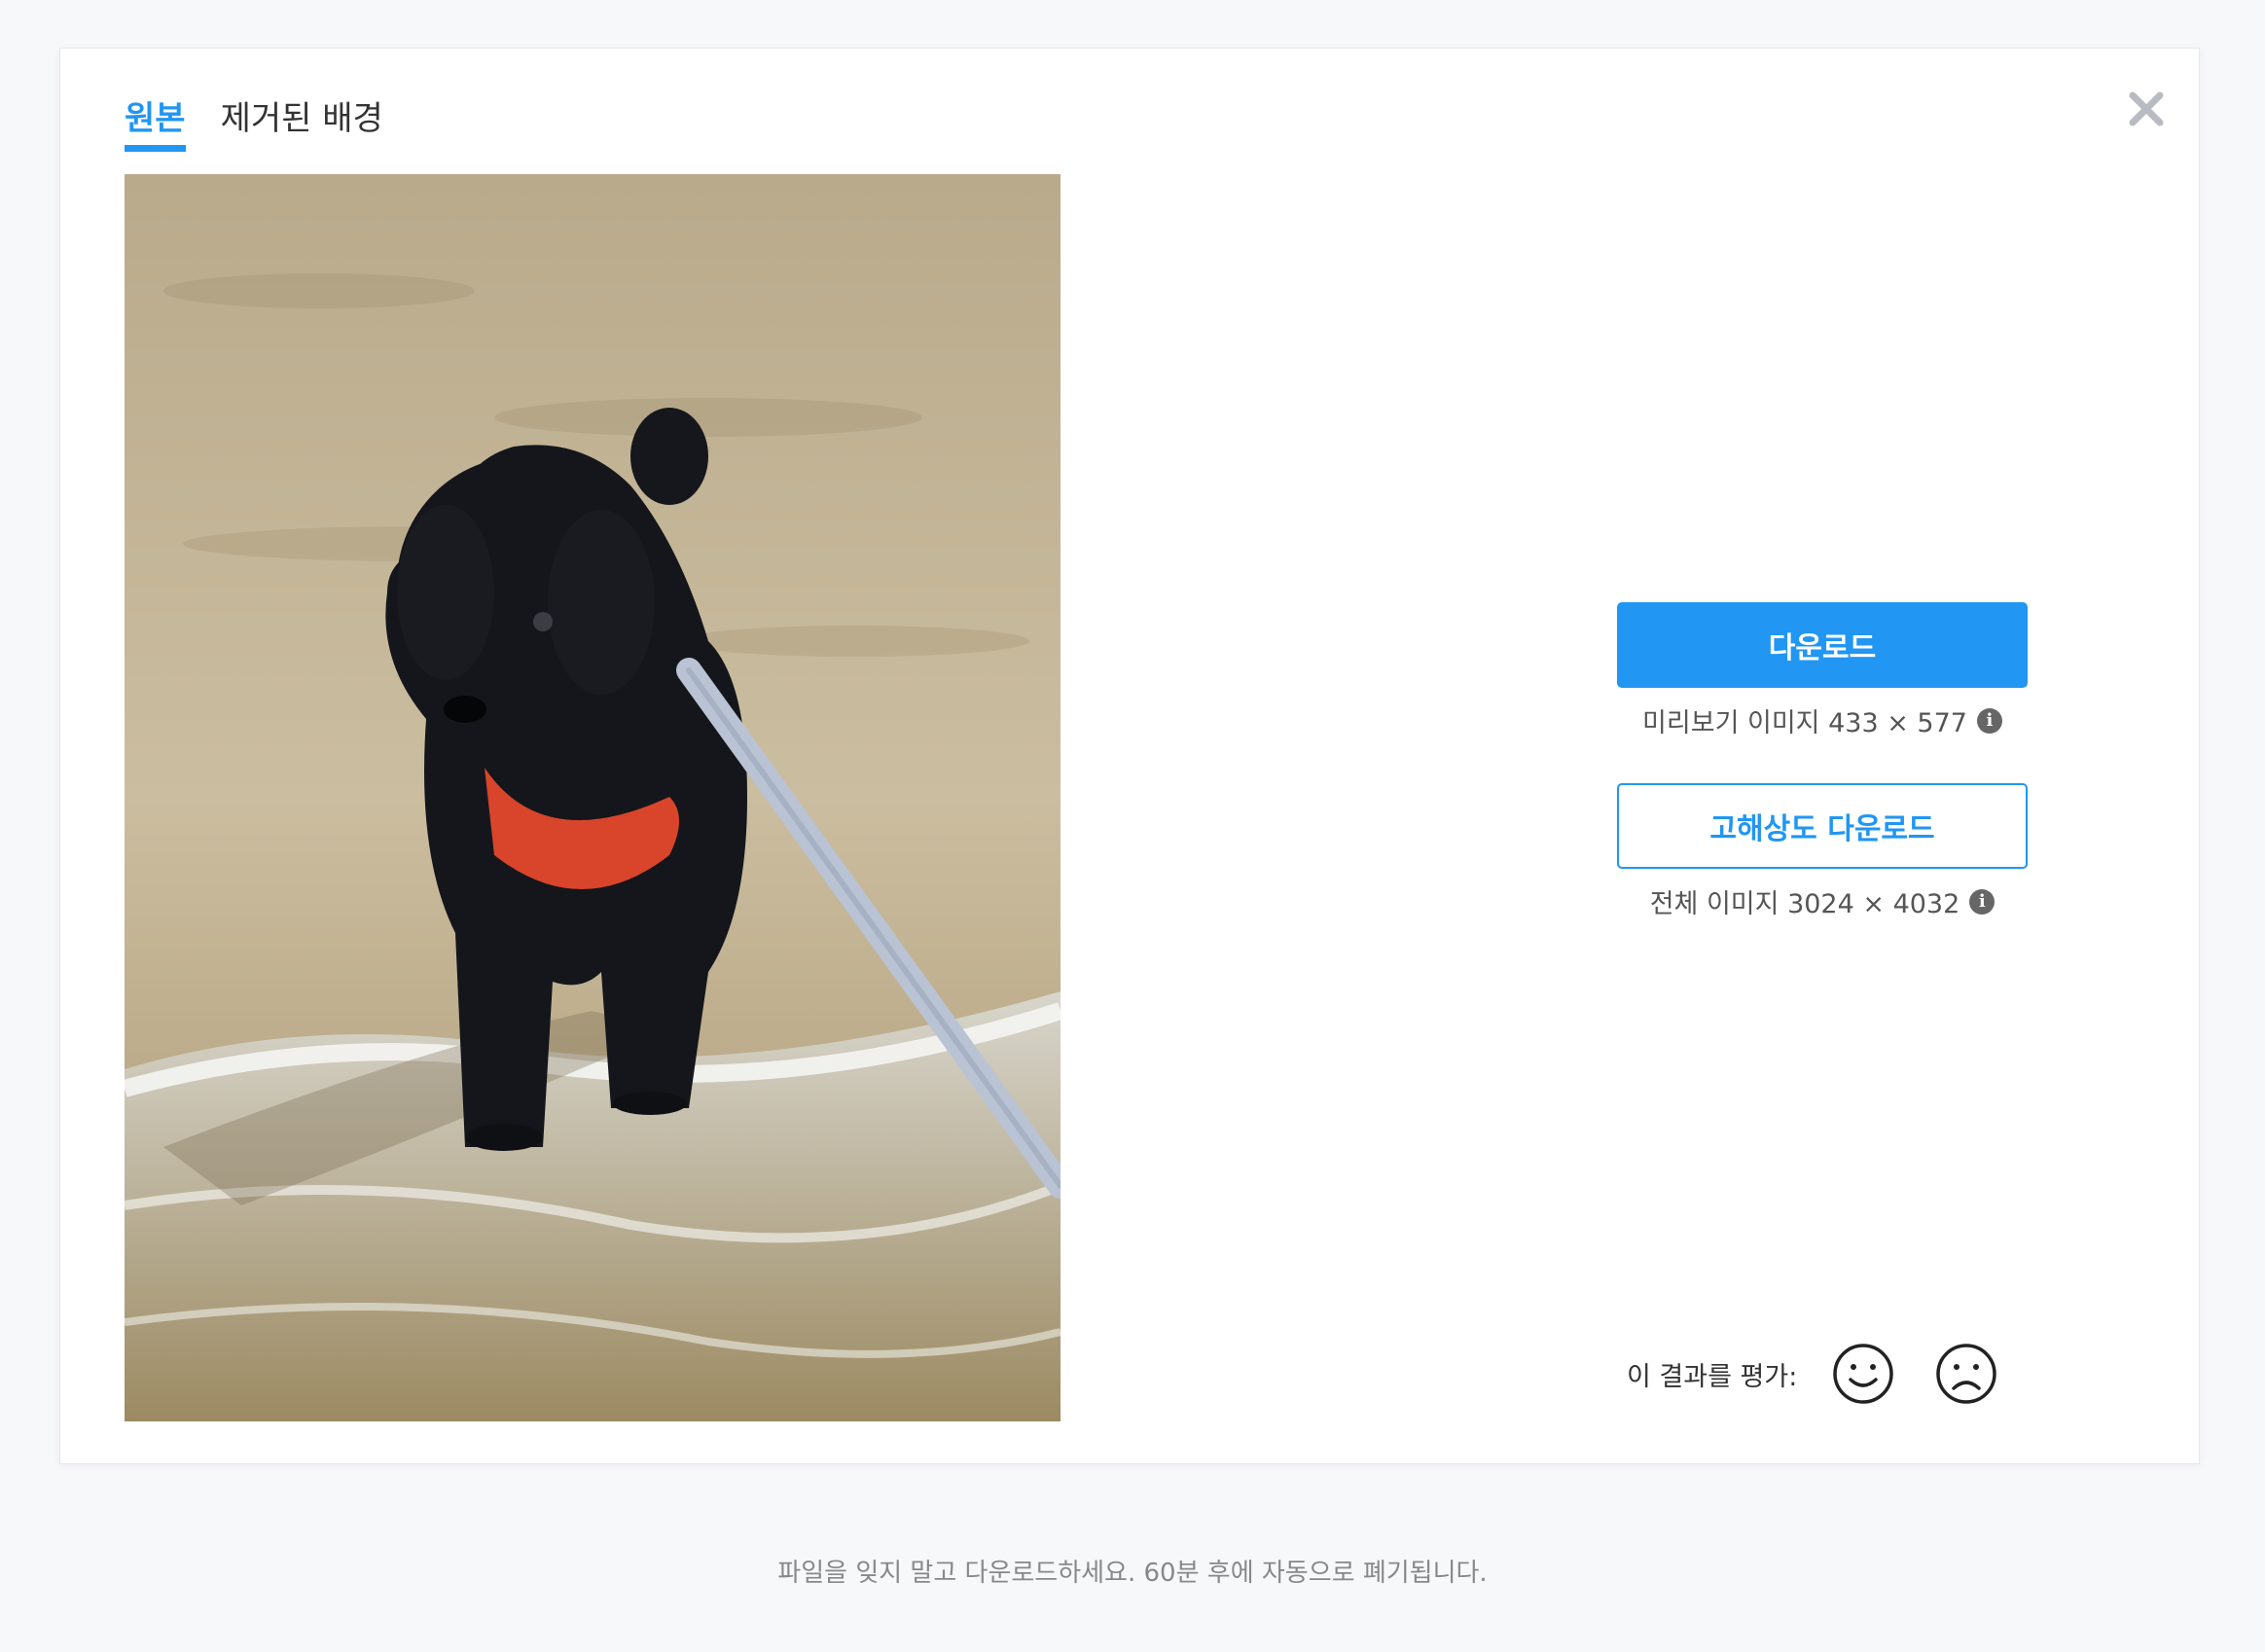  I want to click on smile-icon, so click(1863, 1374).